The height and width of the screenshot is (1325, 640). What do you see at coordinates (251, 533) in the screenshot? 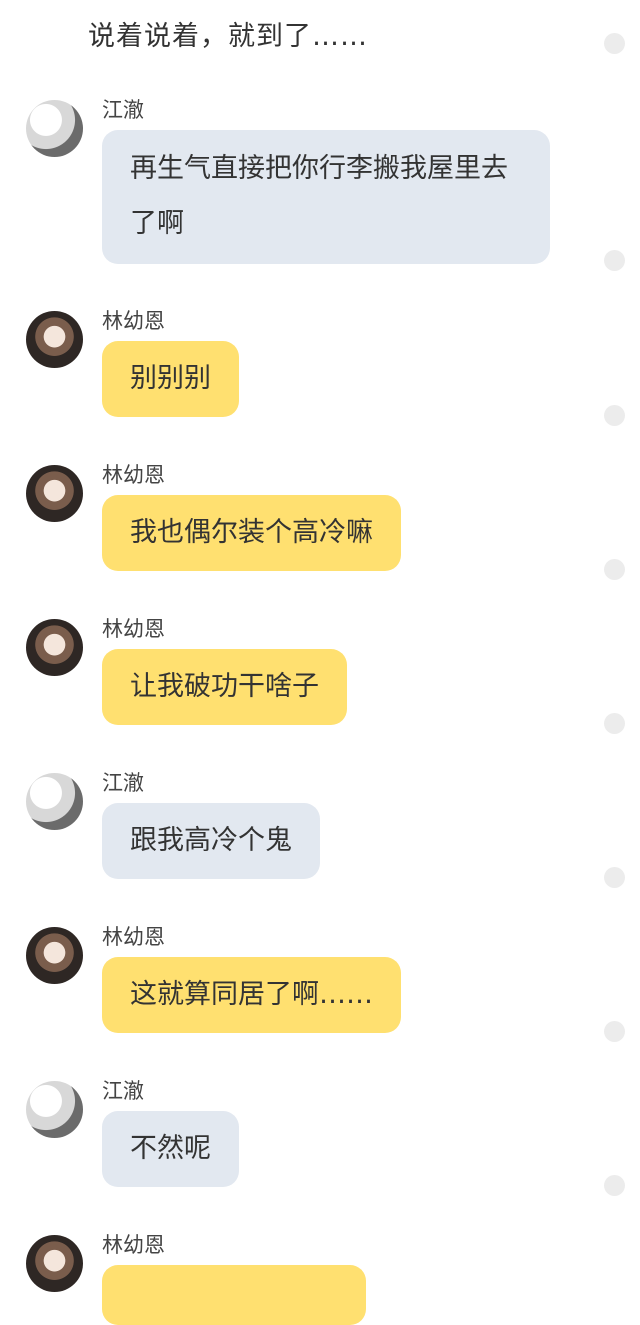
I see `message-bubble: 我也偶尔装个高冷嘛` at bounding box center [251, 533].